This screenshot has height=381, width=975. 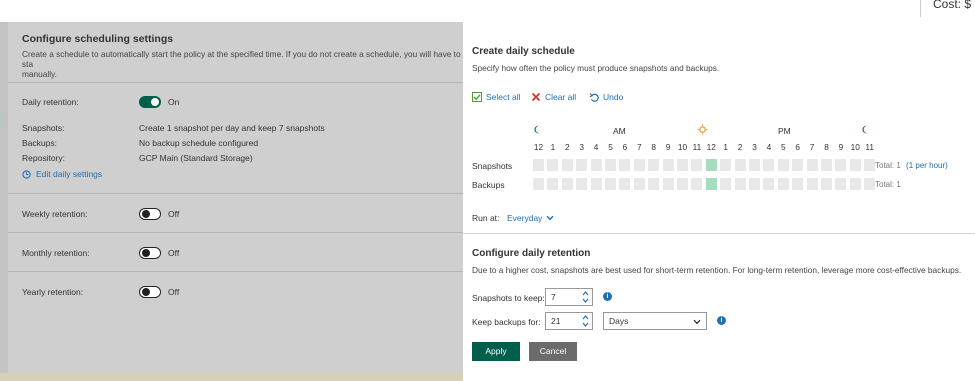 What do you see at coordinates (585, 298) in the screenshot?
I see `snapshots-to-keep-stepper` at bounding box center [585, 298].